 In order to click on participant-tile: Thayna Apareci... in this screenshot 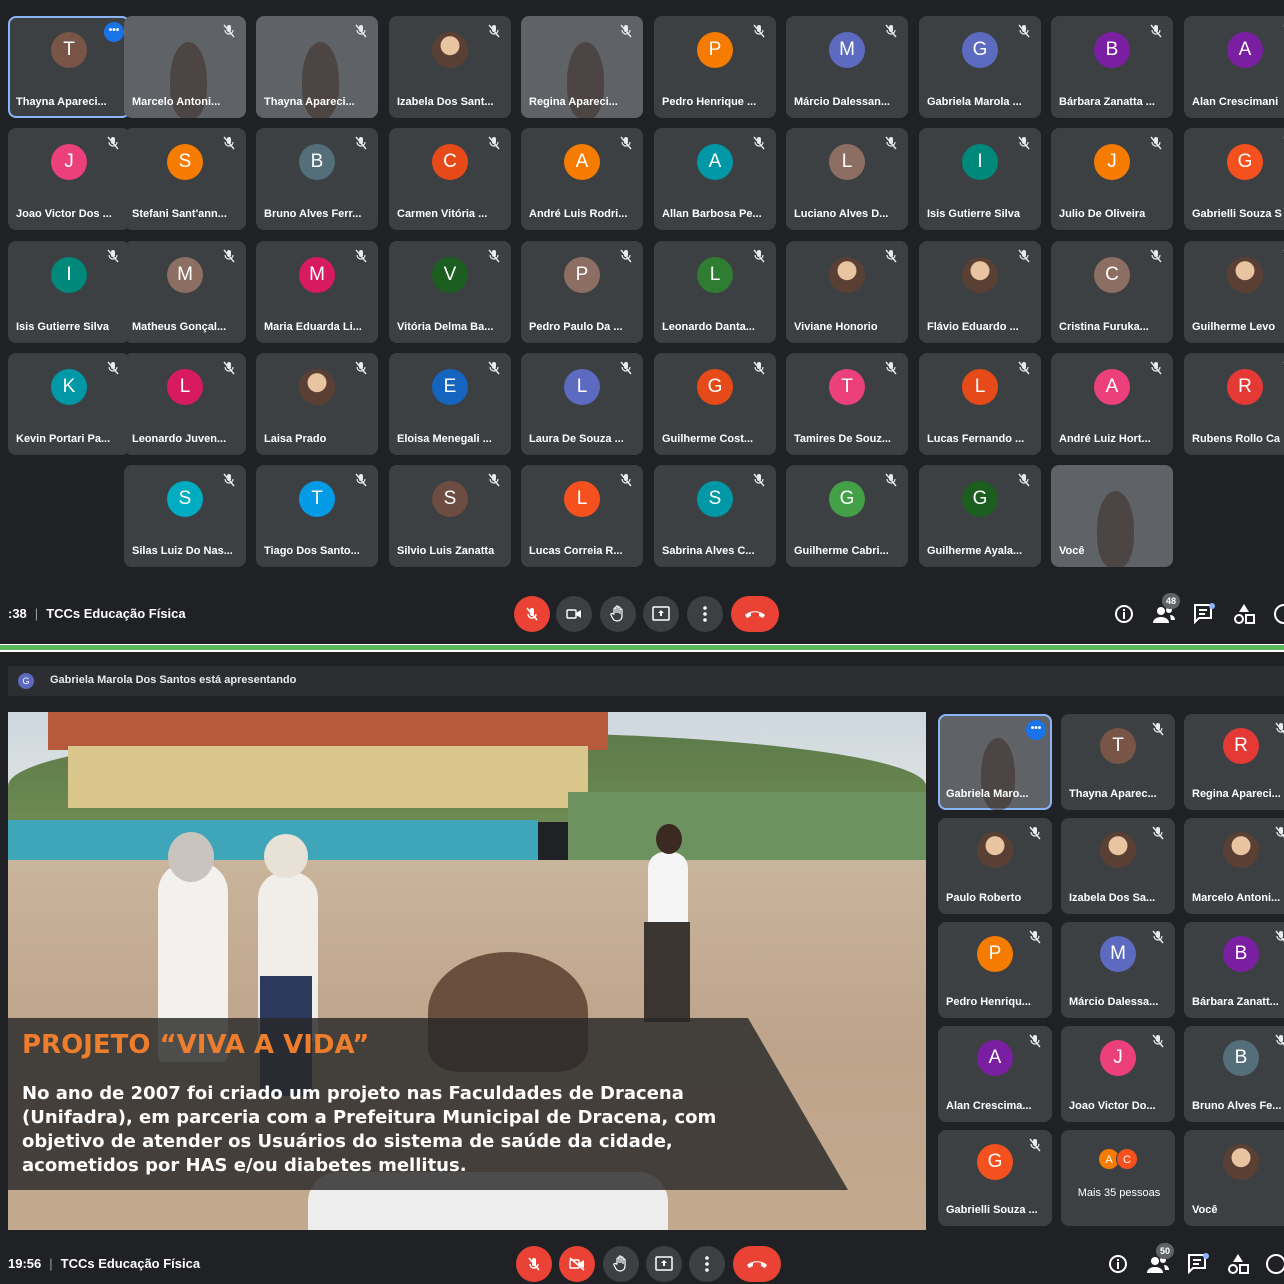, I will do `click(317, 67)`.